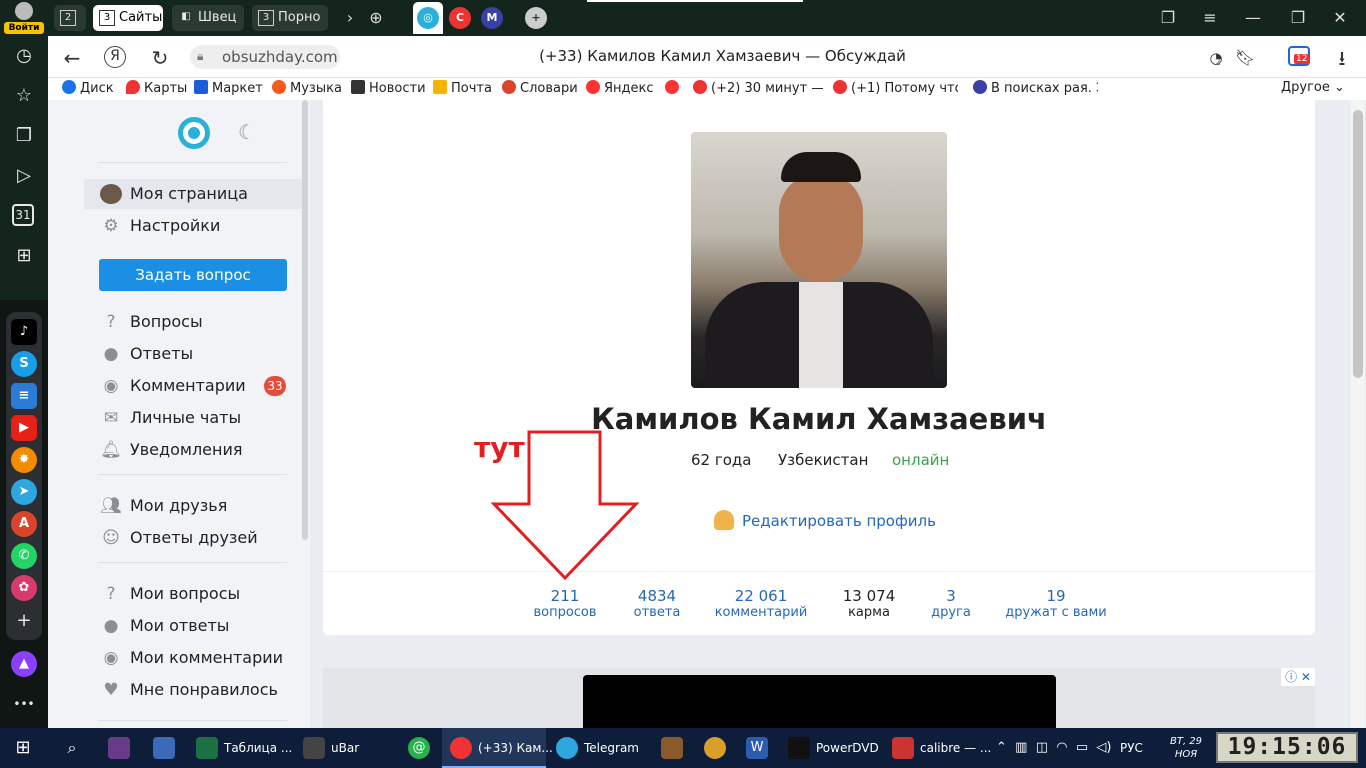 The height and width of the screenshot is (768, 1366). Describe the element at coordinates (193, 194) in the screenshot. I see `sidebar-item-my-page: Моя страница` at that location.